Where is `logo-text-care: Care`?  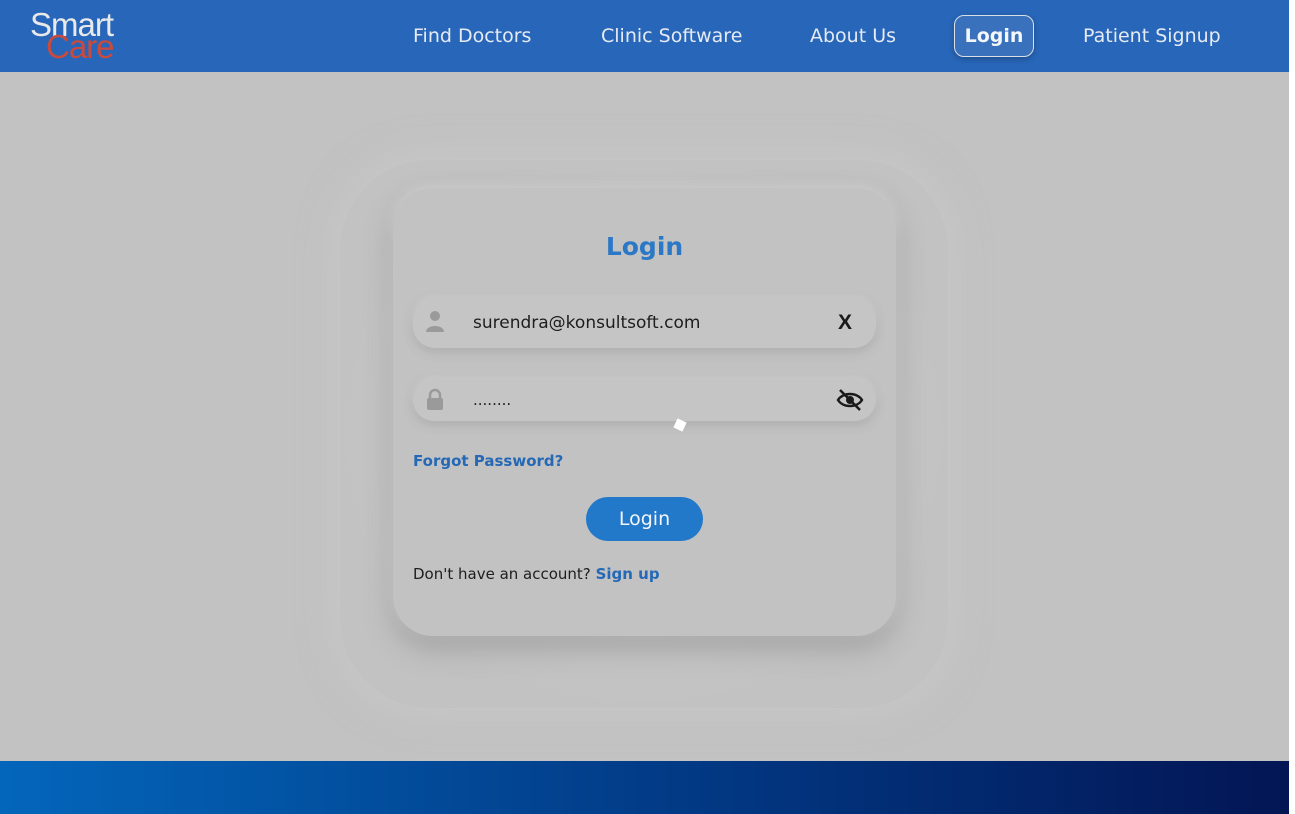
logo-text-care: Care is located at coordinates (80, 46).